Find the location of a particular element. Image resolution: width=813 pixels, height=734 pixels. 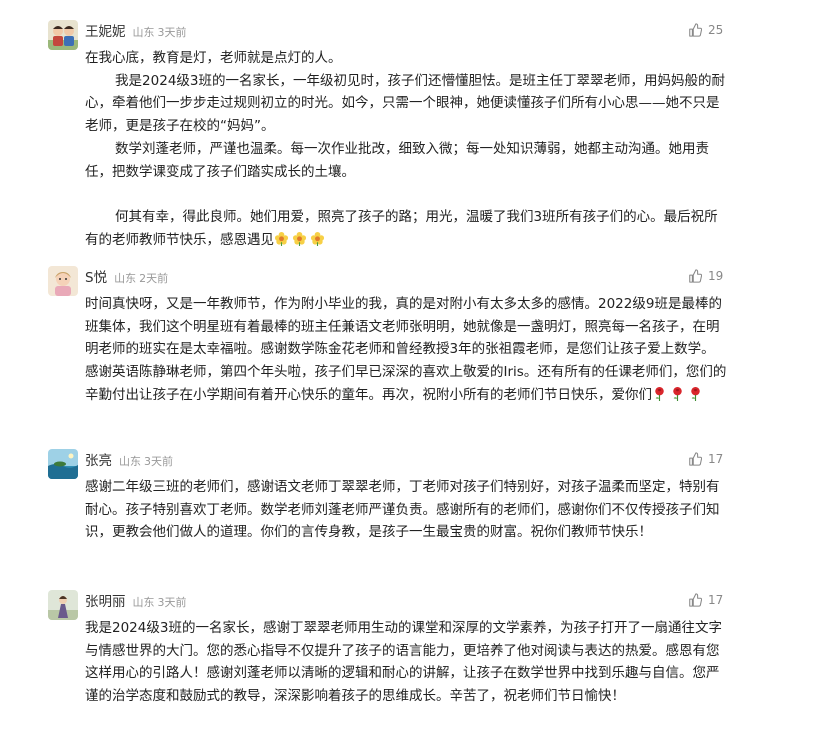

user-name: 王妮妮 is located at coordinates (105, 30).